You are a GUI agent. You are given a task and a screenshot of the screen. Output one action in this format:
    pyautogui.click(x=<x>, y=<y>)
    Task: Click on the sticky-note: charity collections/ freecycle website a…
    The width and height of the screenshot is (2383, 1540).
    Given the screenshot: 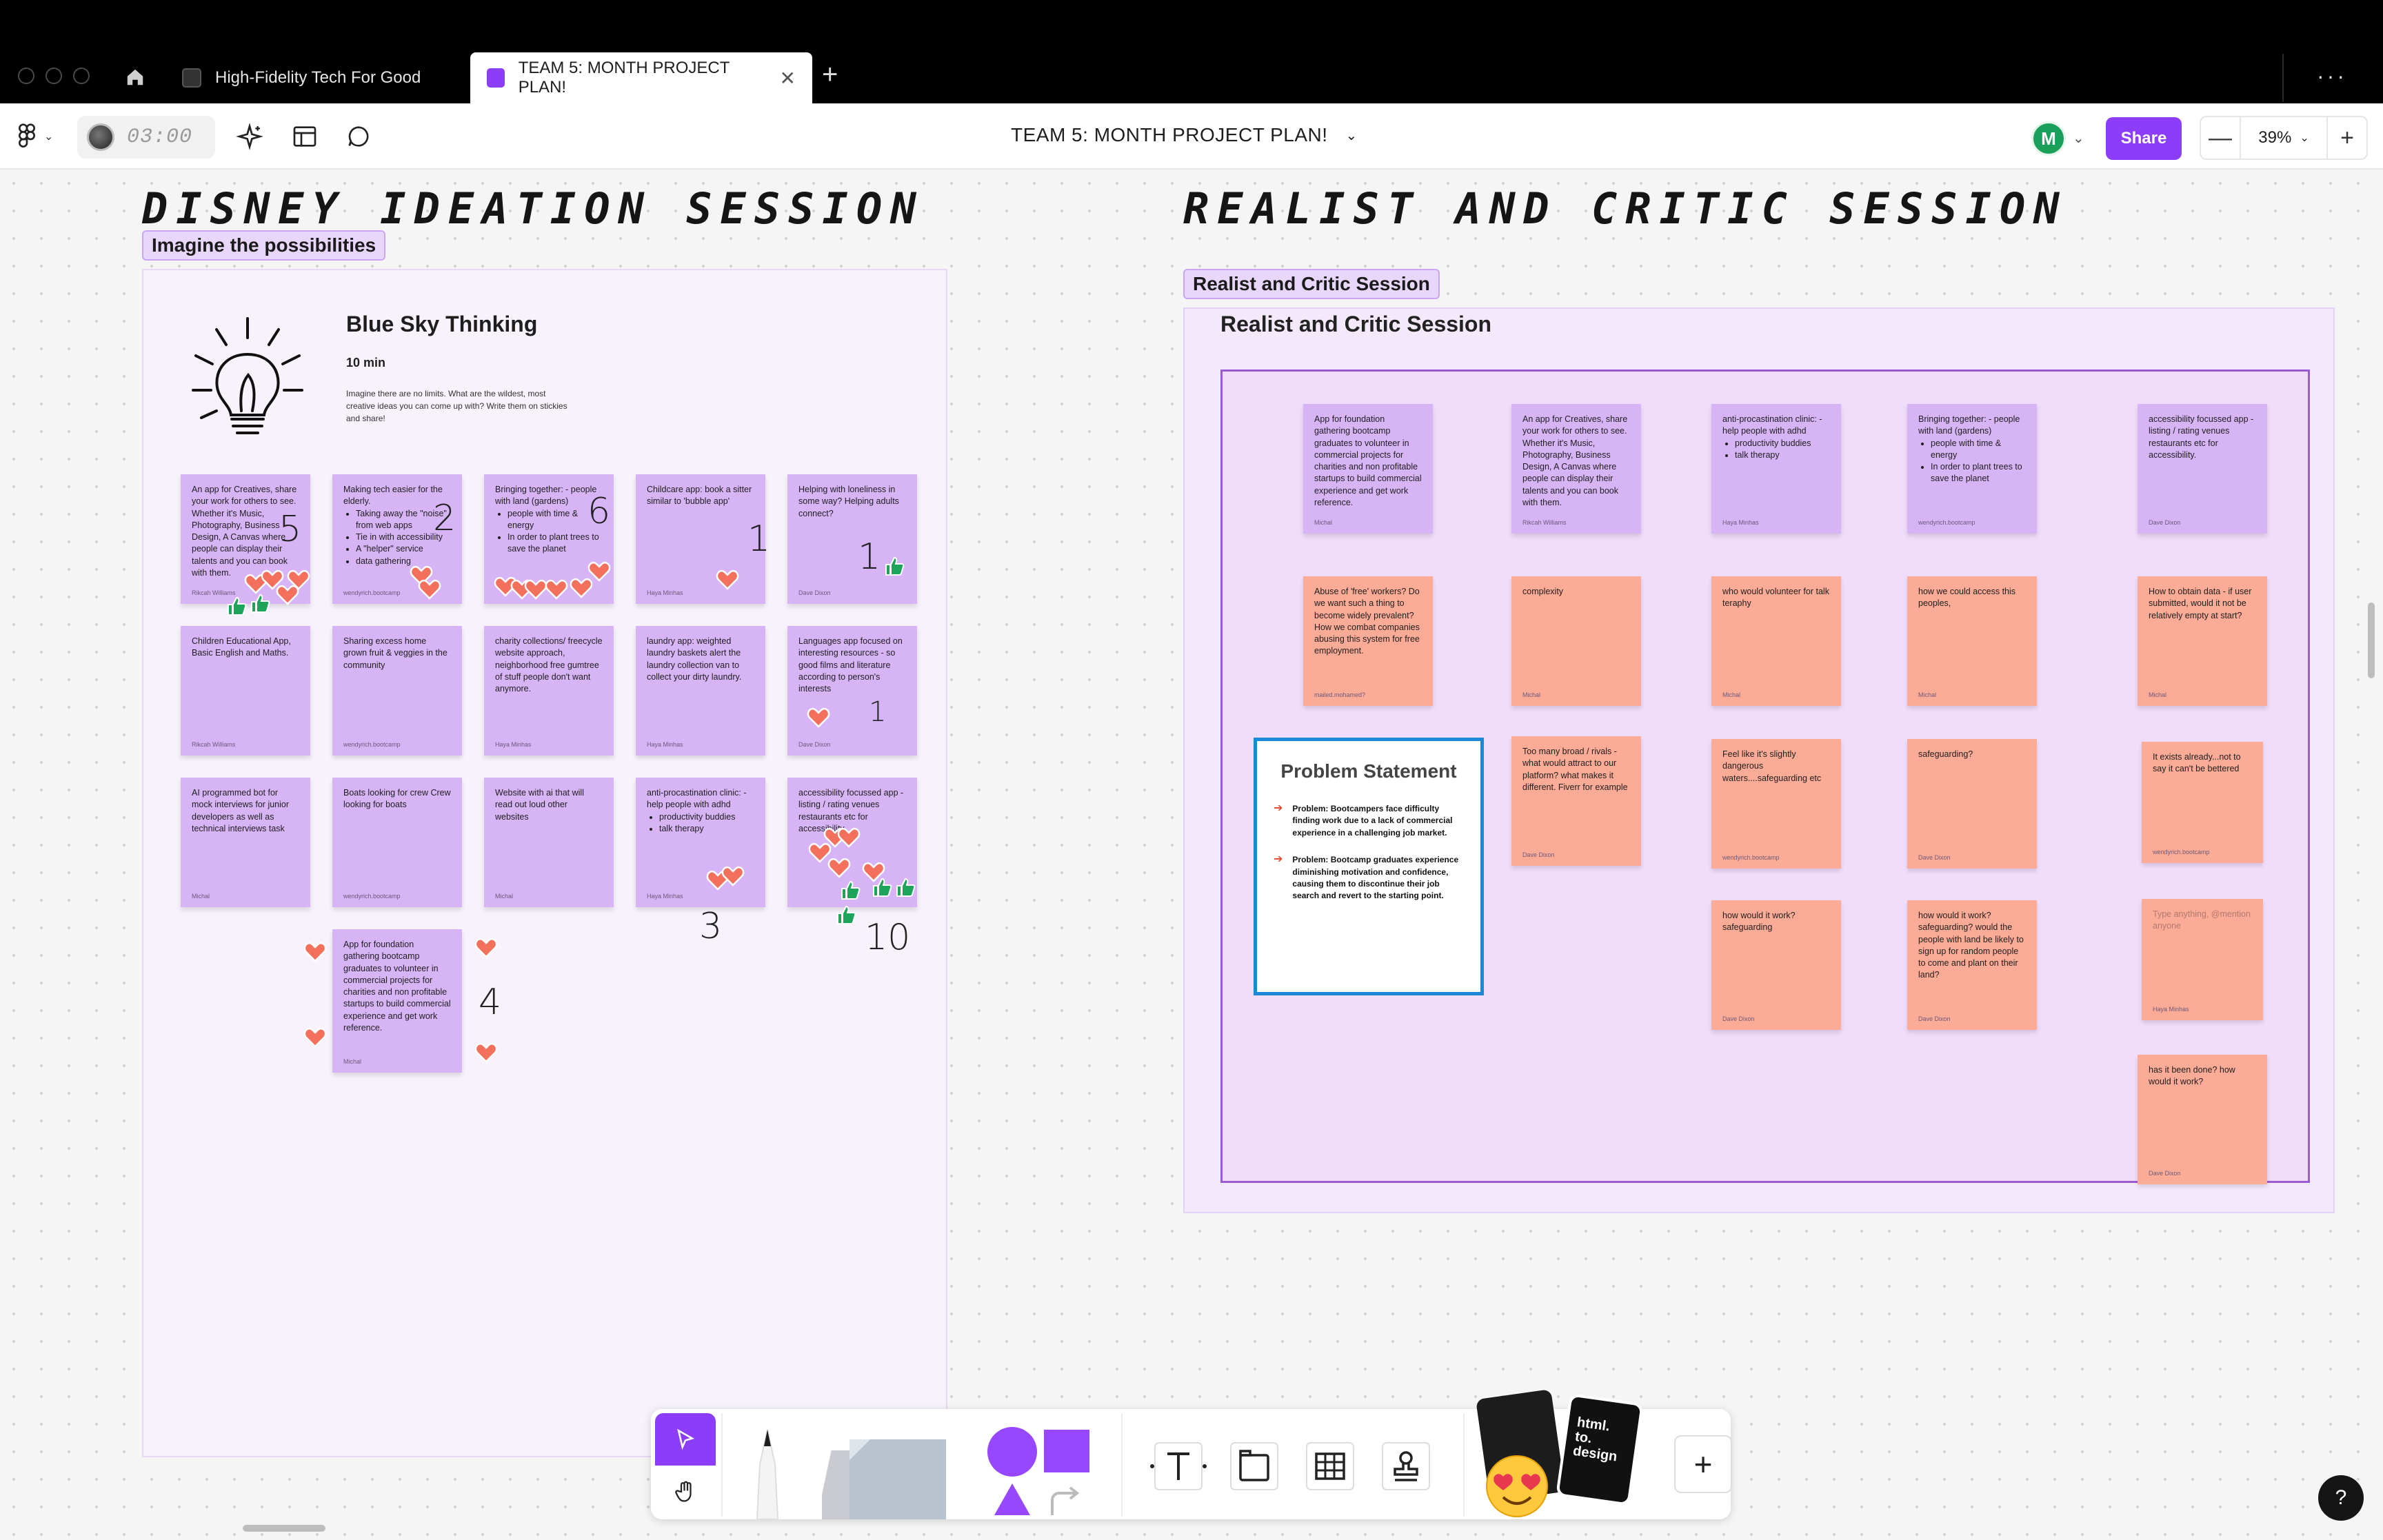 What is the action you would take?
    pyautogui.click(x=549, y=691)
    